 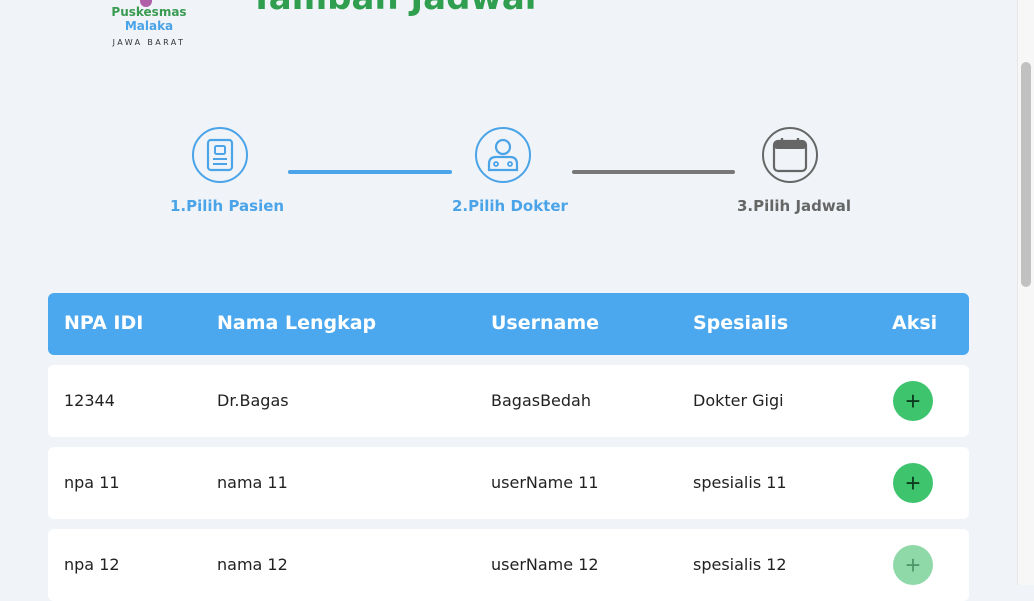 I want to click on cell-username: BagasBedah, so click(x=541, y=400).